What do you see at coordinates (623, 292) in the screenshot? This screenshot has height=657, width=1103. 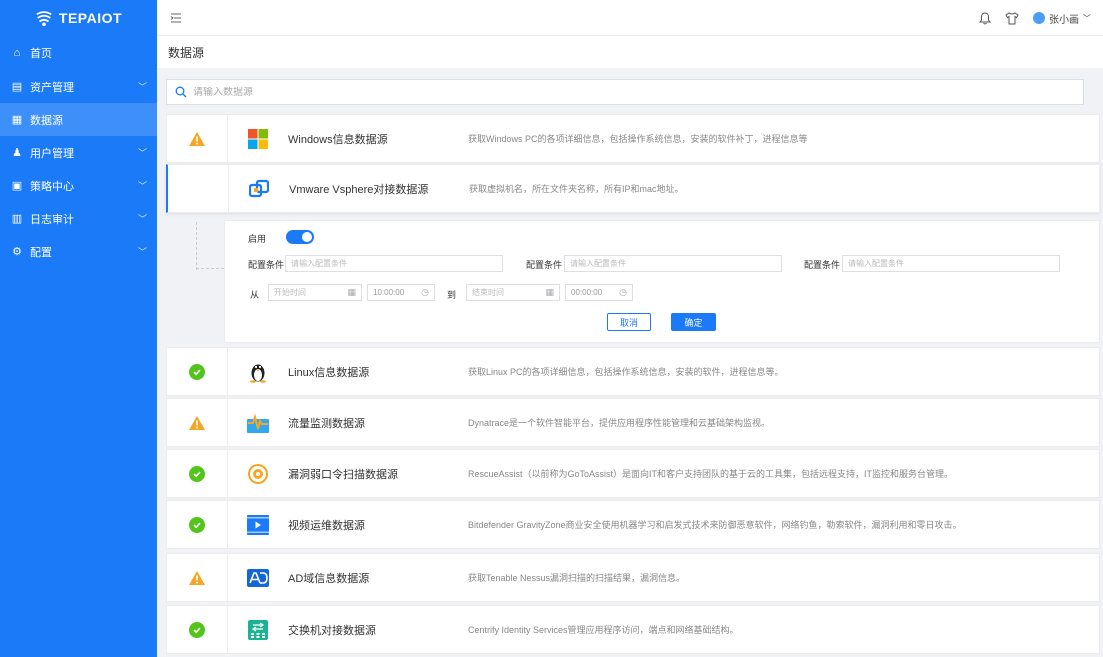 I see `clock-icon: ◷` at bounding box center [623, 292].